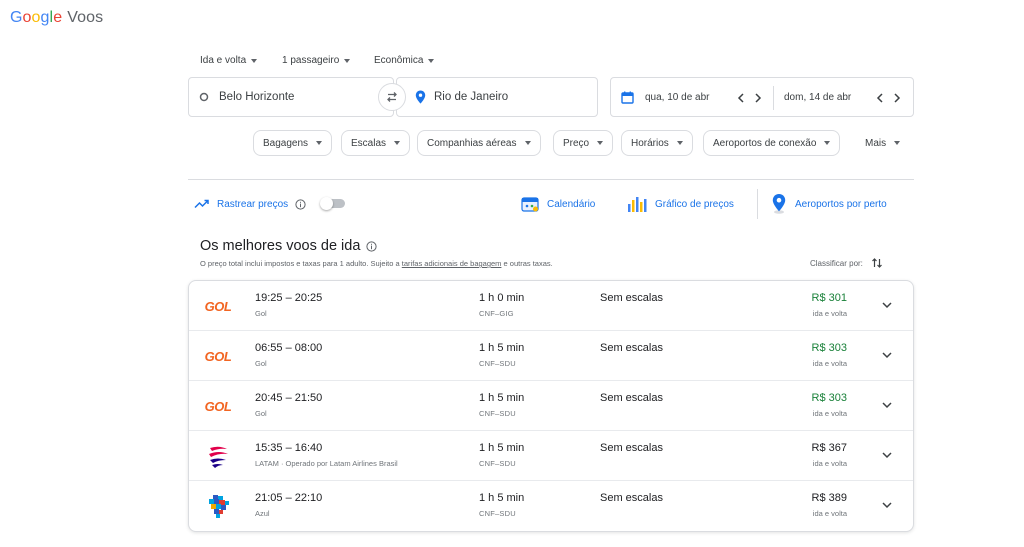 The image size is (1024, 547). I want to click on filter-chip-label: Companhias aéreas, so click(472, 143).